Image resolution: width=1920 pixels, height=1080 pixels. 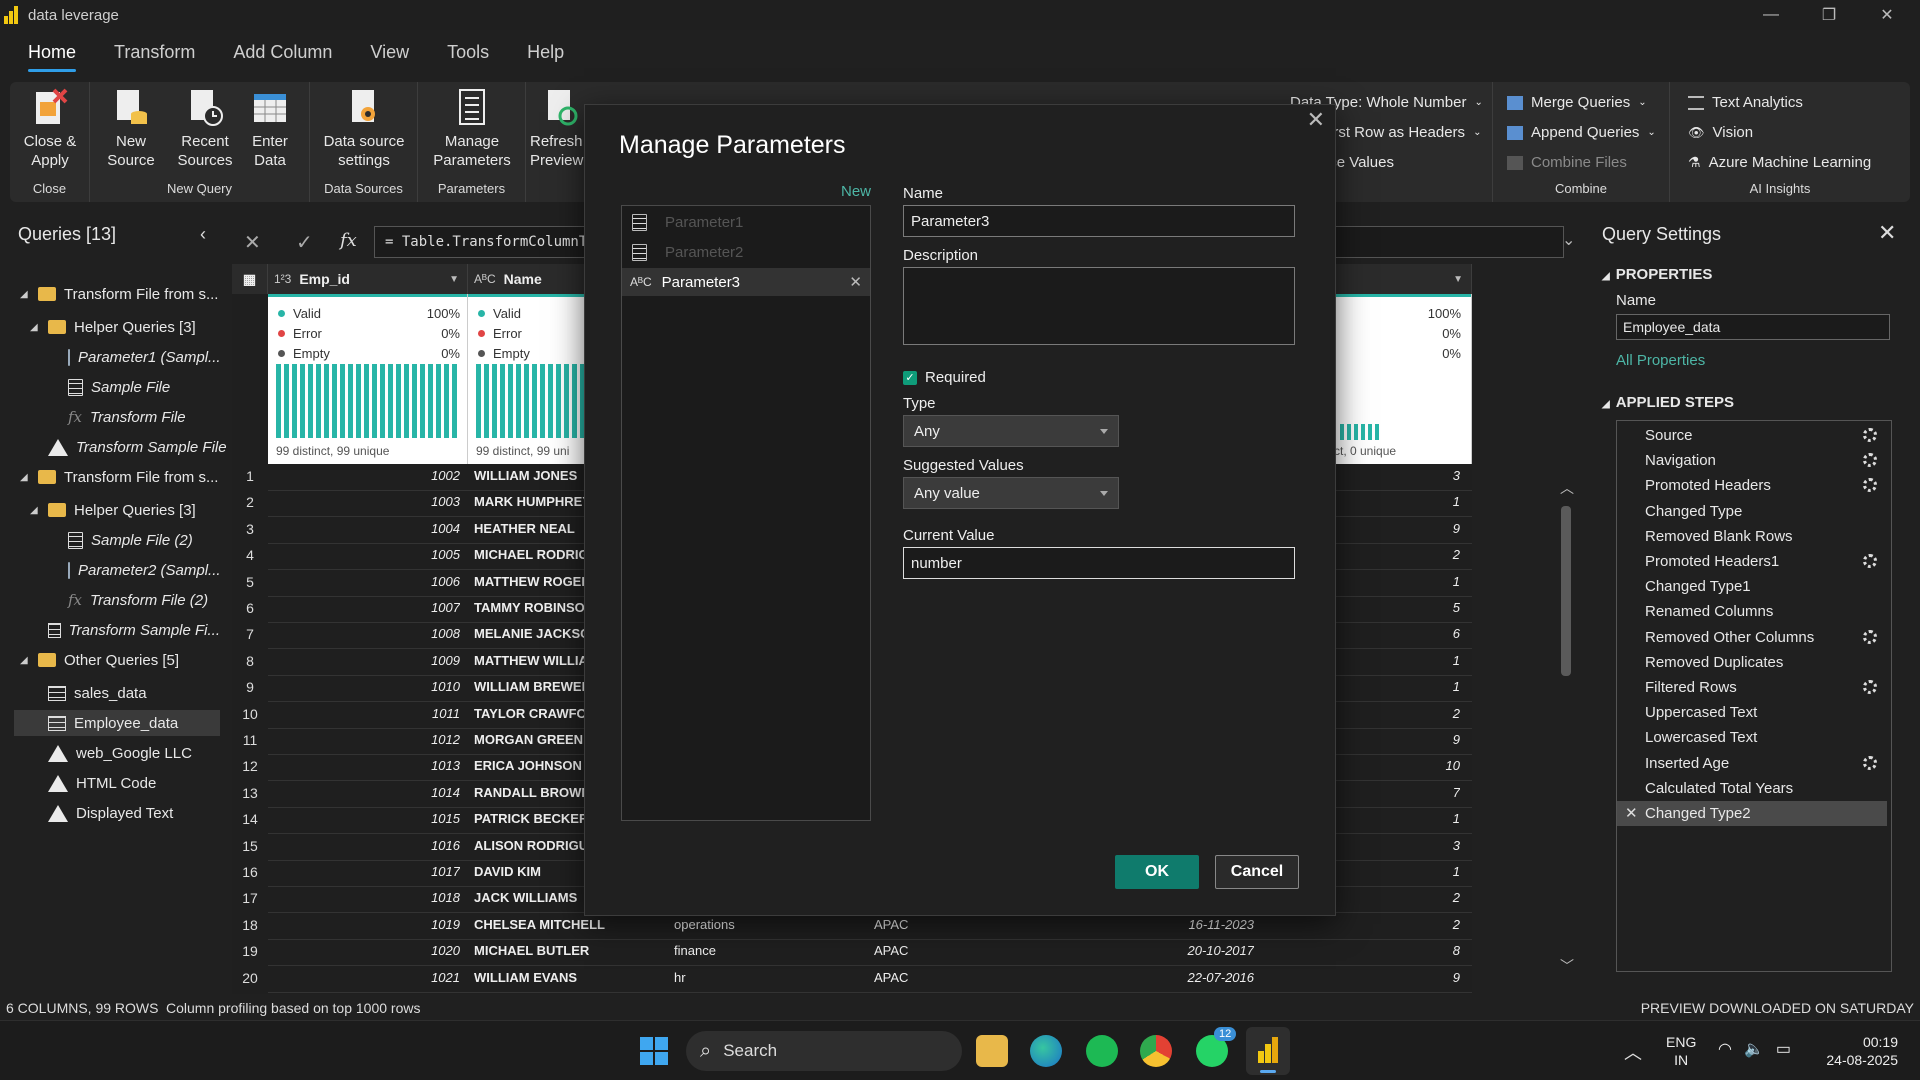 What do you see at coordinates (1657, 274) in the screenshot?
I see `properties-header: ◢ PROPERTIES` at bounding box center [1657, 274].